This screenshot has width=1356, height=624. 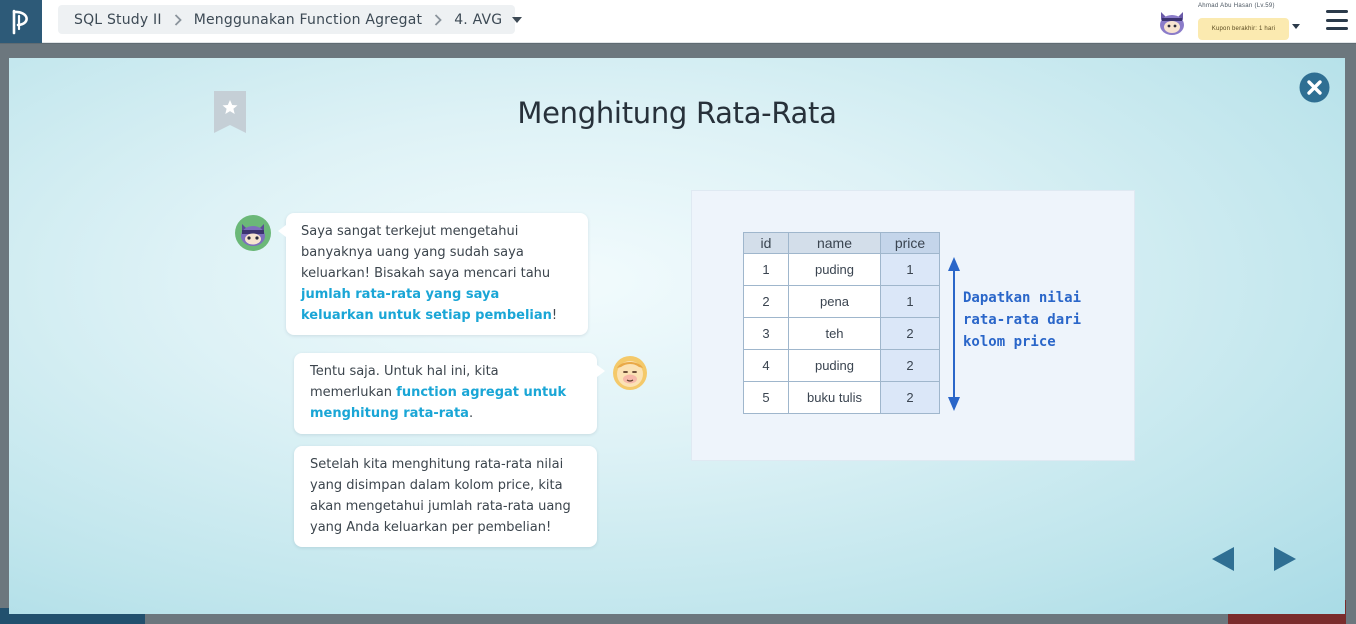 I want to click on table-row: 3 teh 2, so click(x=841, y=333).